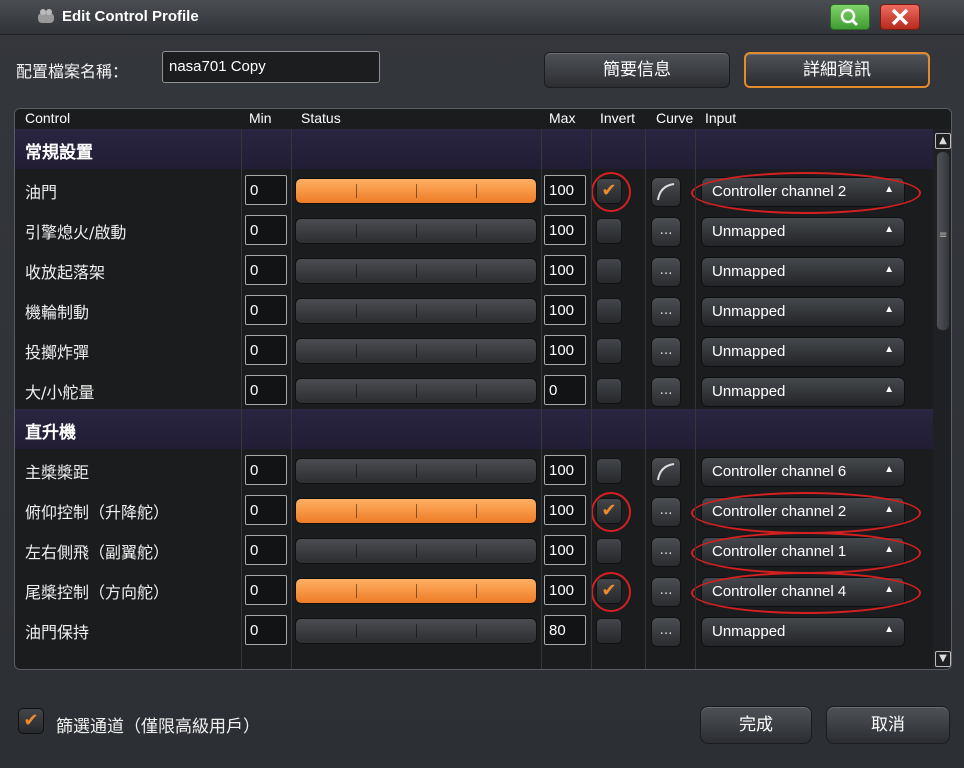 This screenshot has width=964, height=768. What do you see at coordinates (675, 118) in the screenshot?
I see `col-curve: Curve` at bounding box center [675, 118].